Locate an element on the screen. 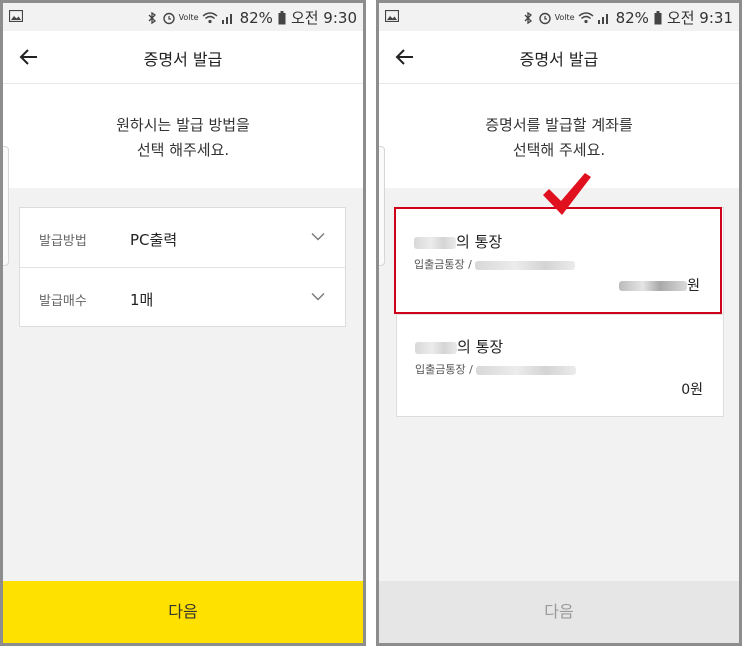  account-balance: 원 is located at coordinates (659, 285).